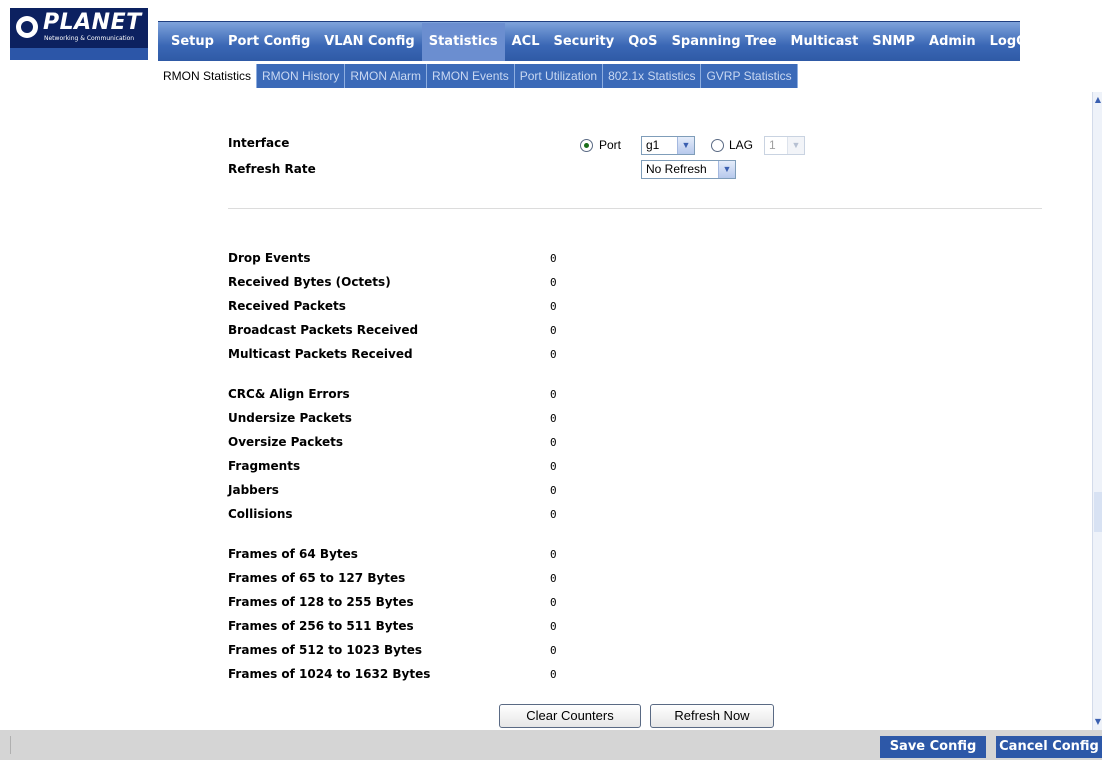 Image resolution: width=1102 pixels, height=760 pixels. What do you see at coordinates (471, 76) in the screenshot?
I see `tab-rmon-events: RMON Events` at bounding box center [471, 76].